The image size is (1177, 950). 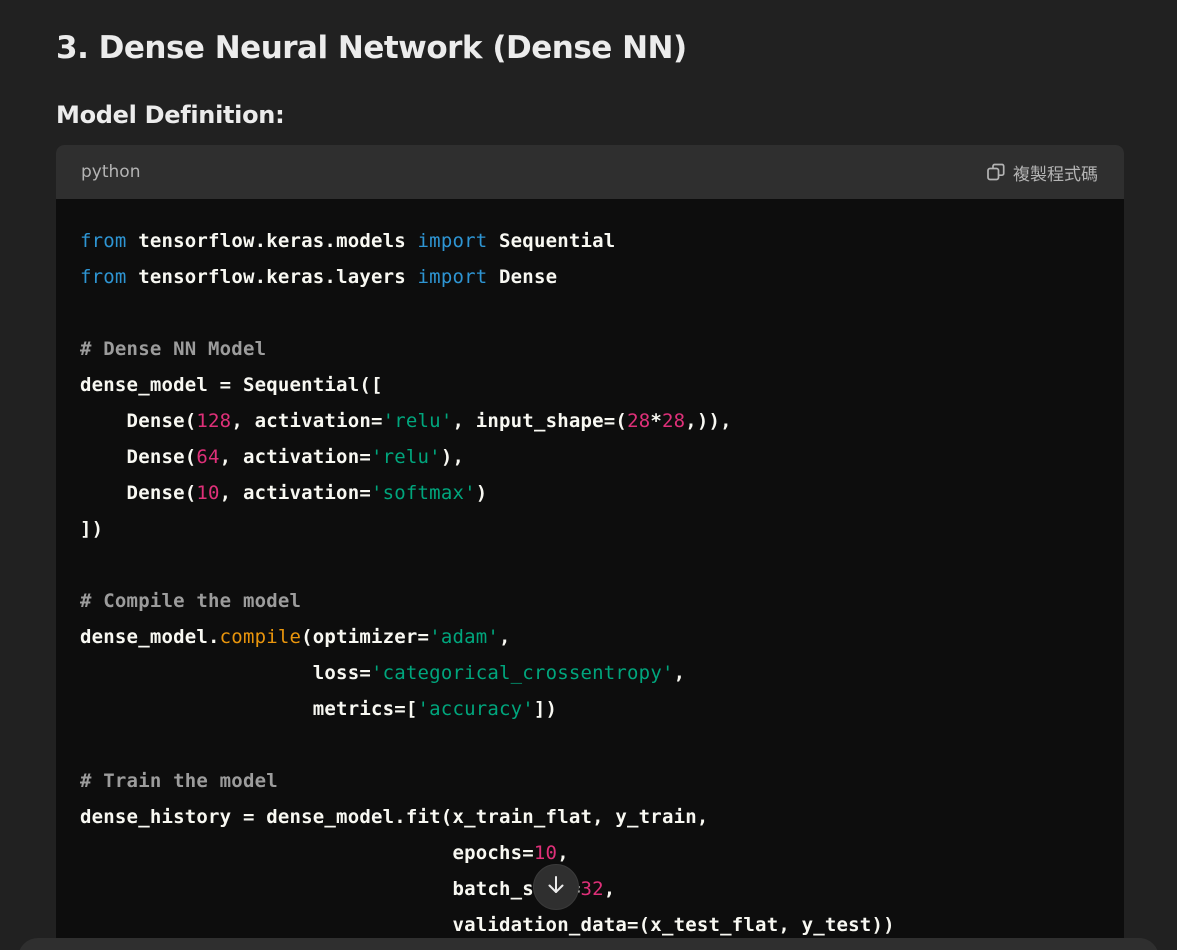 I want to click on code-line: batch_size=32,, so click(x=590, y=889).